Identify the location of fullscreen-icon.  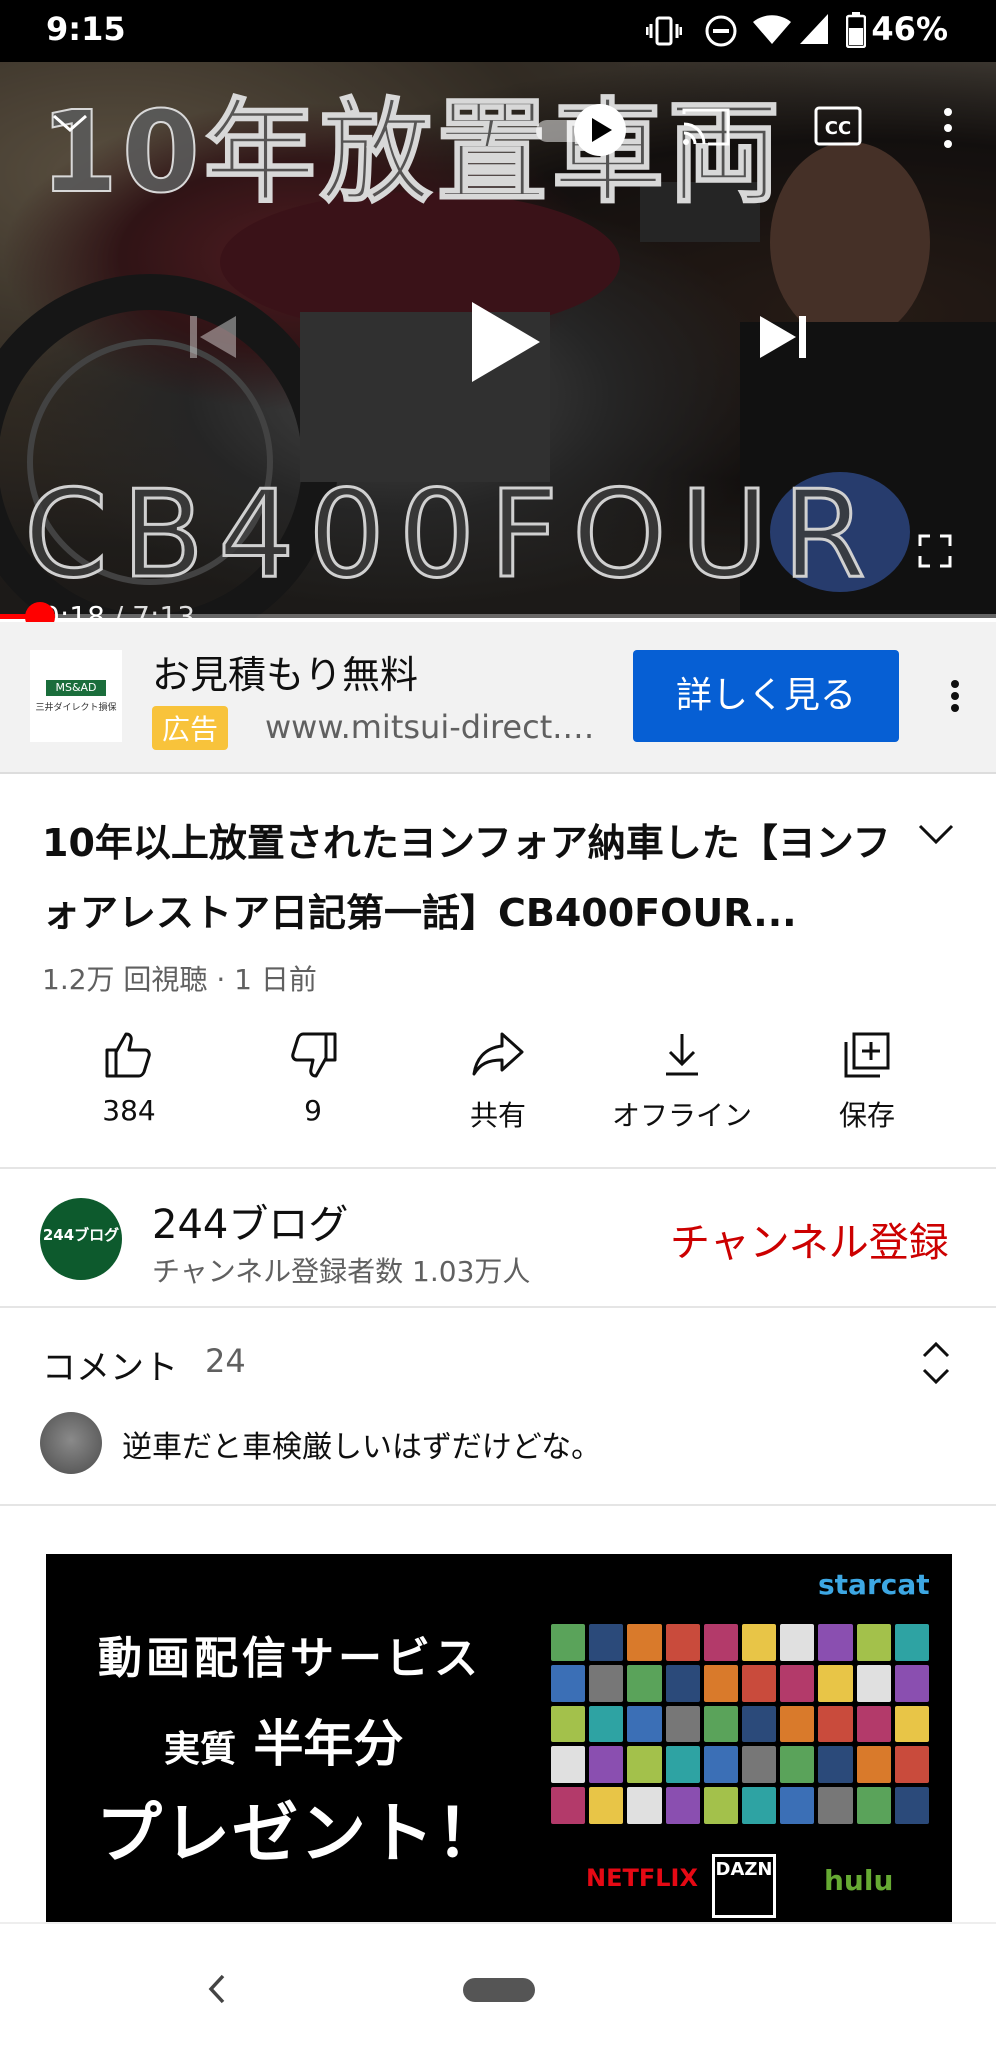
(935, 553).